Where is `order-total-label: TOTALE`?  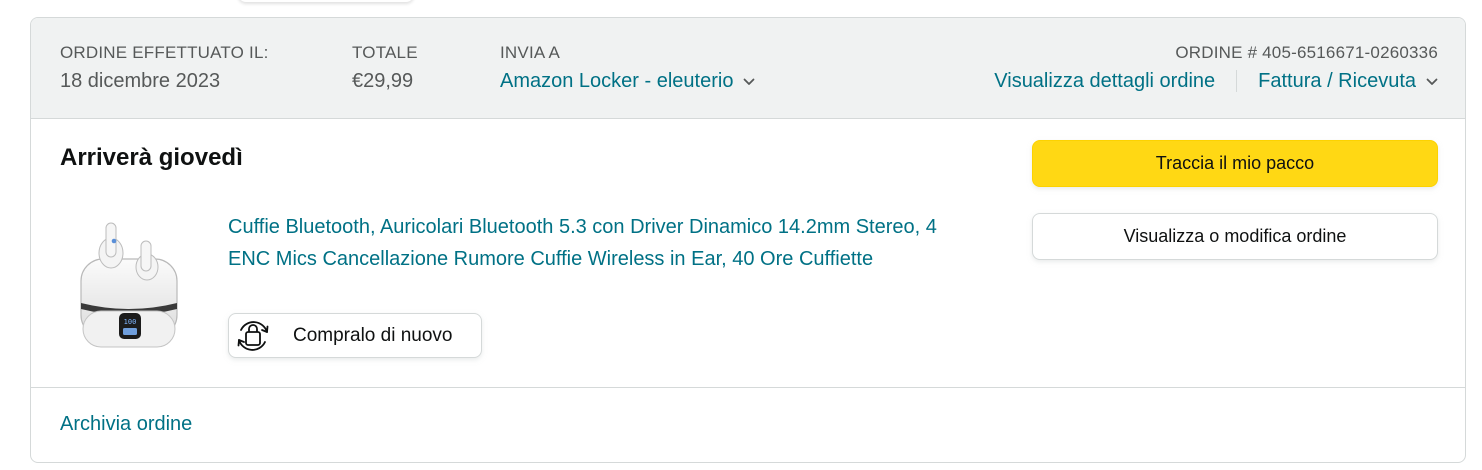
order-total-label: TOTALE is located at coordinates (385, 52).